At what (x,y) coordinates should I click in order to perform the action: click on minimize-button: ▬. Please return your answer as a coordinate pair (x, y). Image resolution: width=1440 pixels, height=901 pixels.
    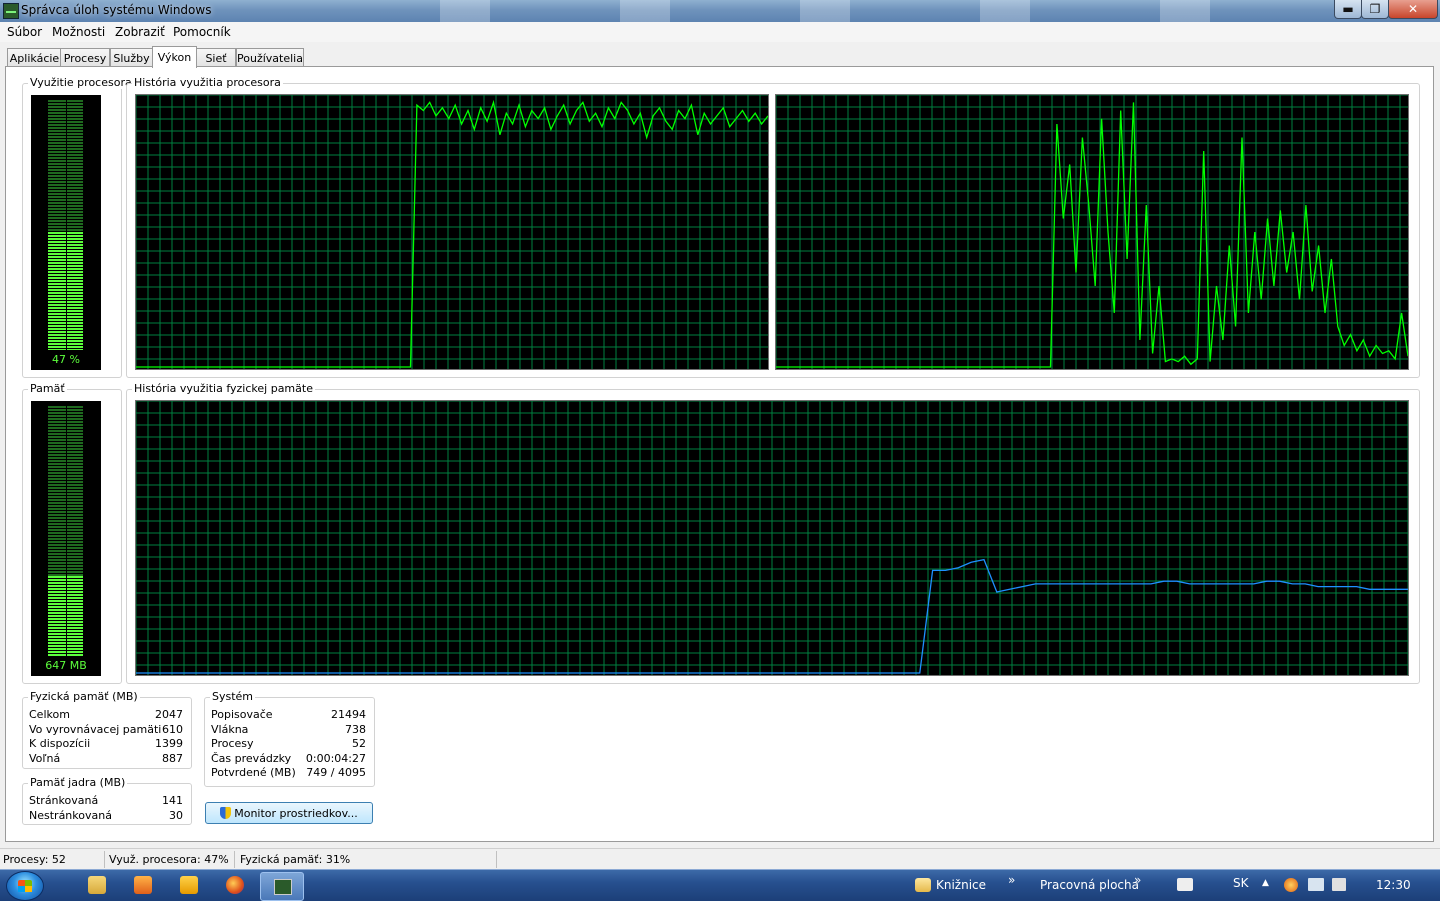
    Looking at the image, I should click on (1348, 9).